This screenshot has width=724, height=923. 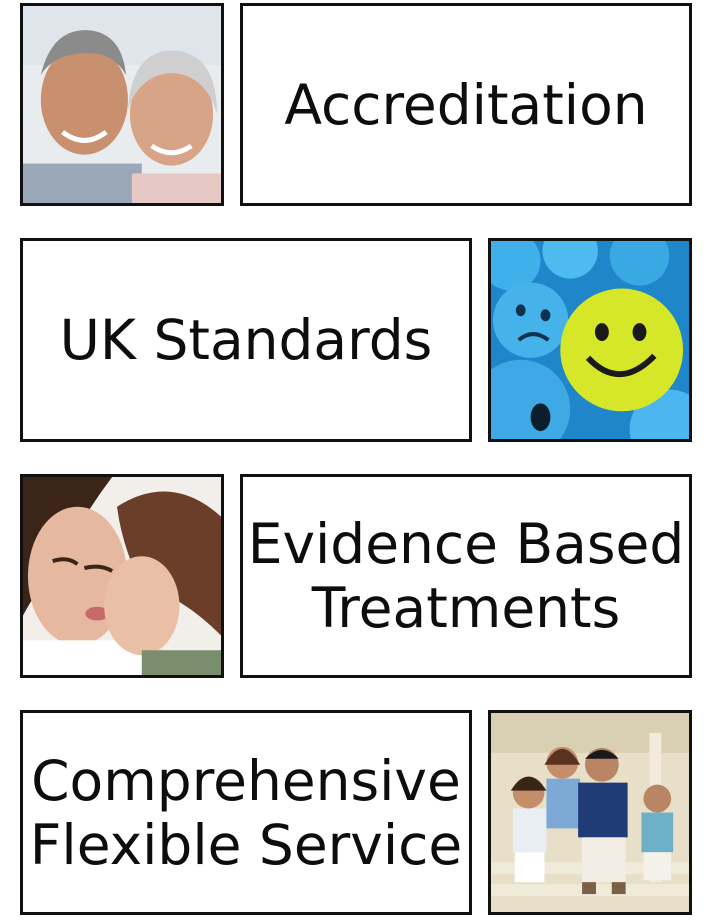 I want to click on evidence-based-treatments-card: Evidence Based Treatments, so click(x=466, y=576).